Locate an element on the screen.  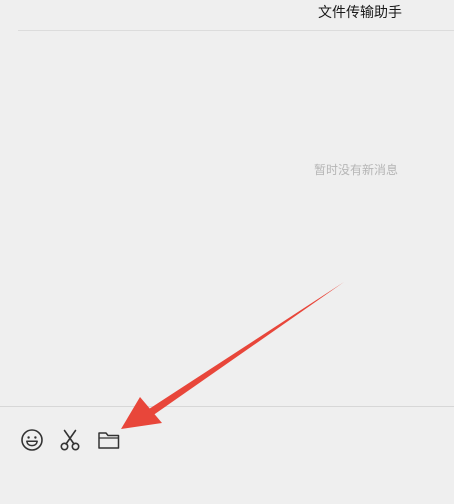
chat-header: 文件传输助手 is located at coordinates (227, 15).